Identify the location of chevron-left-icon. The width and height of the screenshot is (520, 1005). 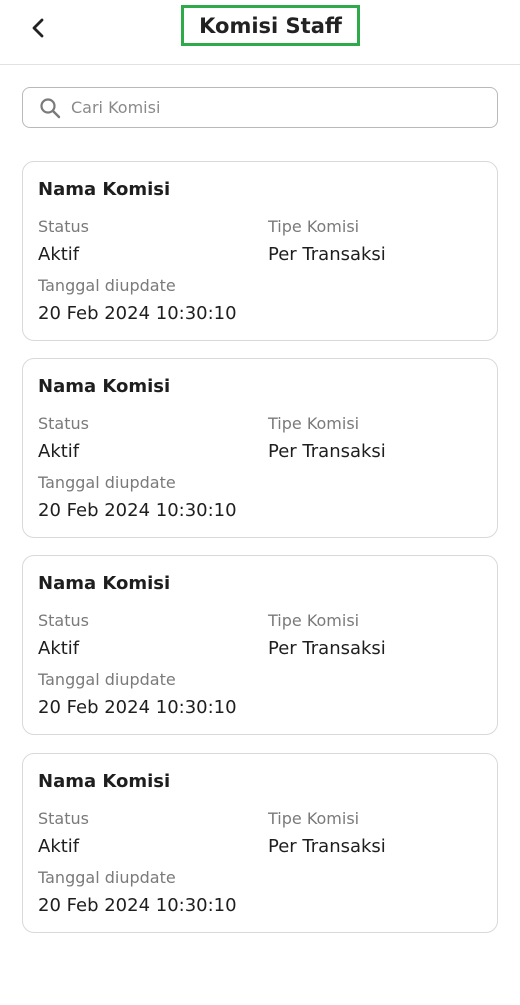
(38, 28).